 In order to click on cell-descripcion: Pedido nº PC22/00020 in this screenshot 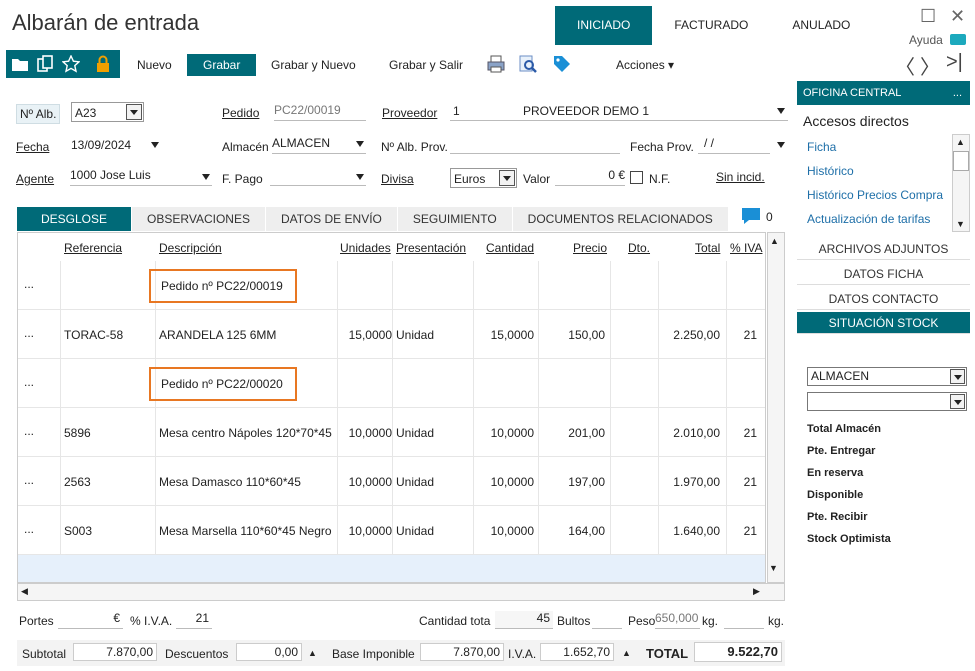, I will do `click(223, 384)`.